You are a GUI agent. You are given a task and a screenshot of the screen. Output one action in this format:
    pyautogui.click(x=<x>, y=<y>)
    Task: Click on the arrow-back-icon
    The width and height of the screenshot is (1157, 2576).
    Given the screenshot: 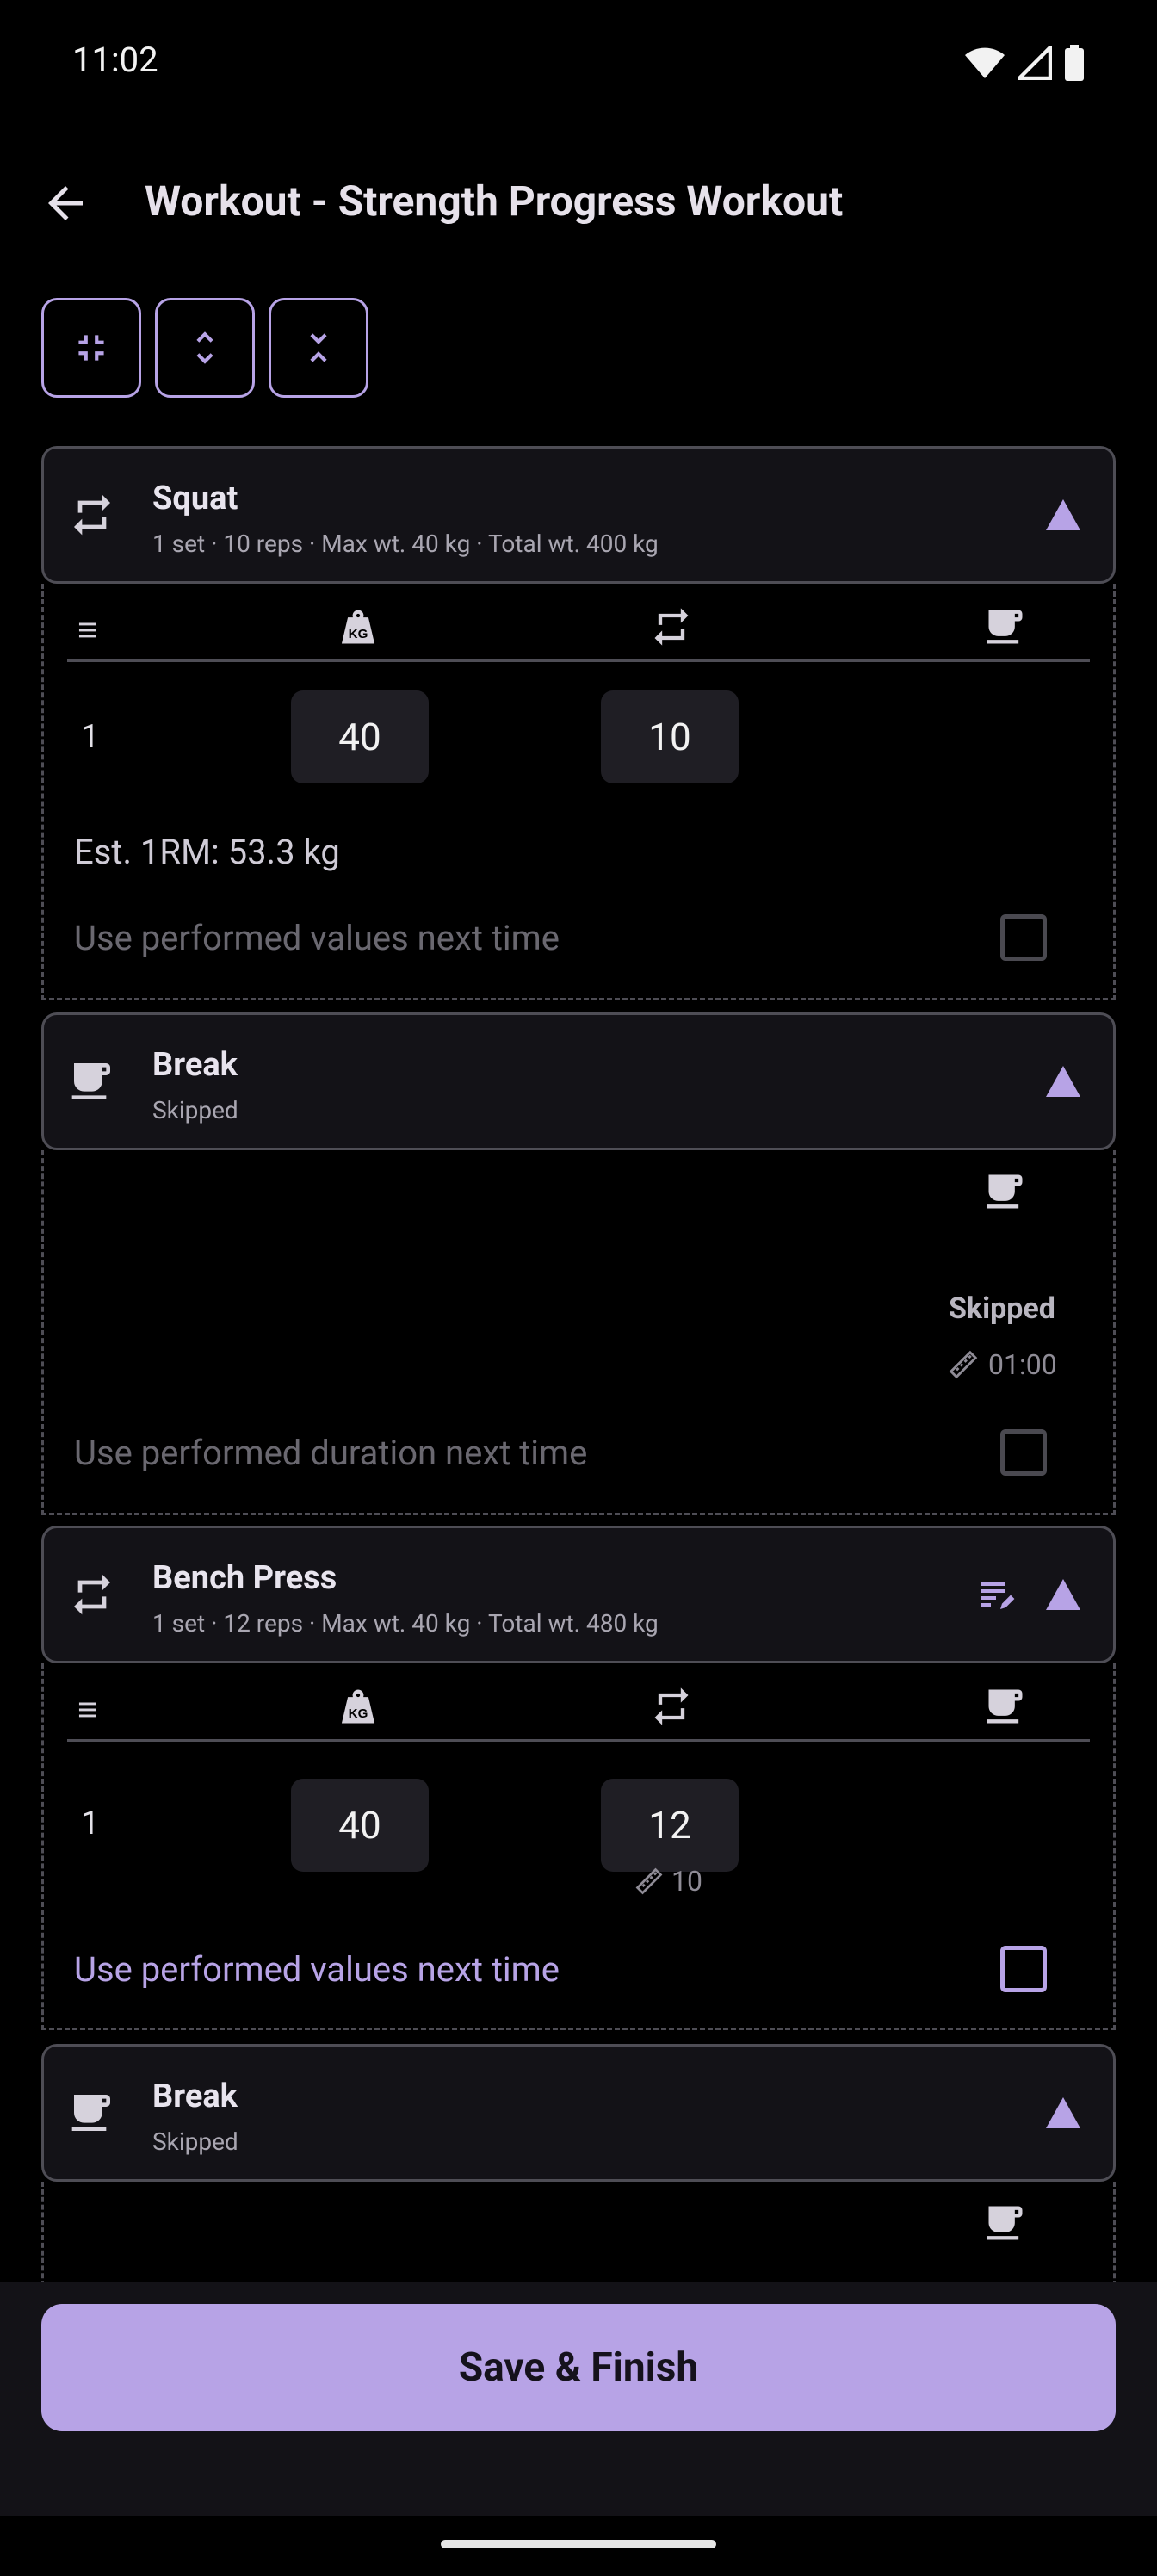 What is the action you would take?
    pyautogui.click(x=66, y=203)
    